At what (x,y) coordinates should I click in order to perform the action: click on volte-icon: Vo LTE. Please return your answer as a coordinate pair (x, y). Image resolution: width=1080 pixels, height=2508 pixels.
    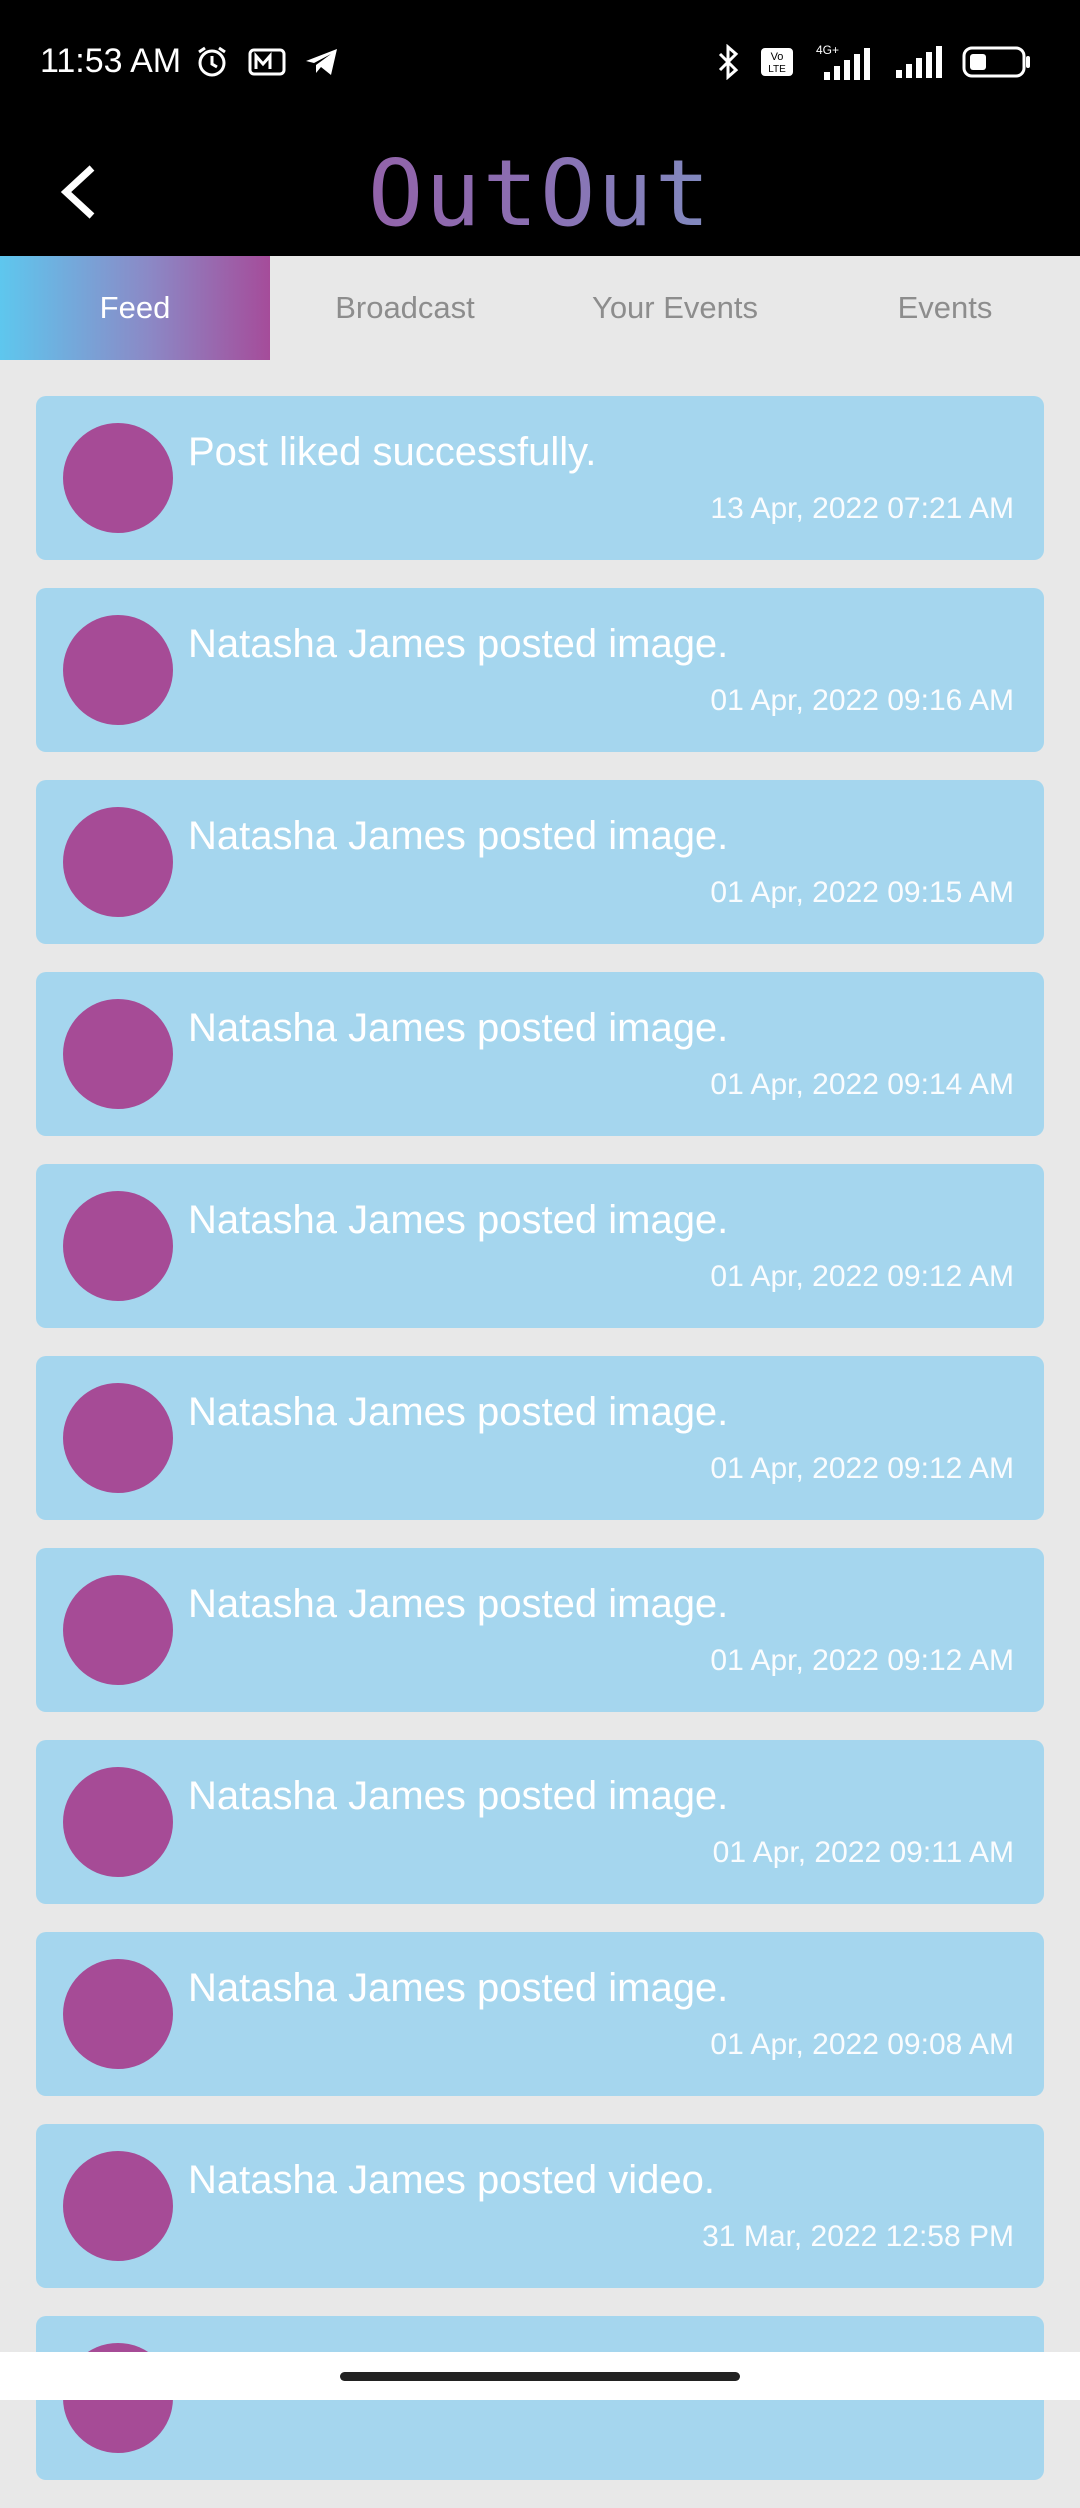
    Looking at the image, I should click on (777, 64).